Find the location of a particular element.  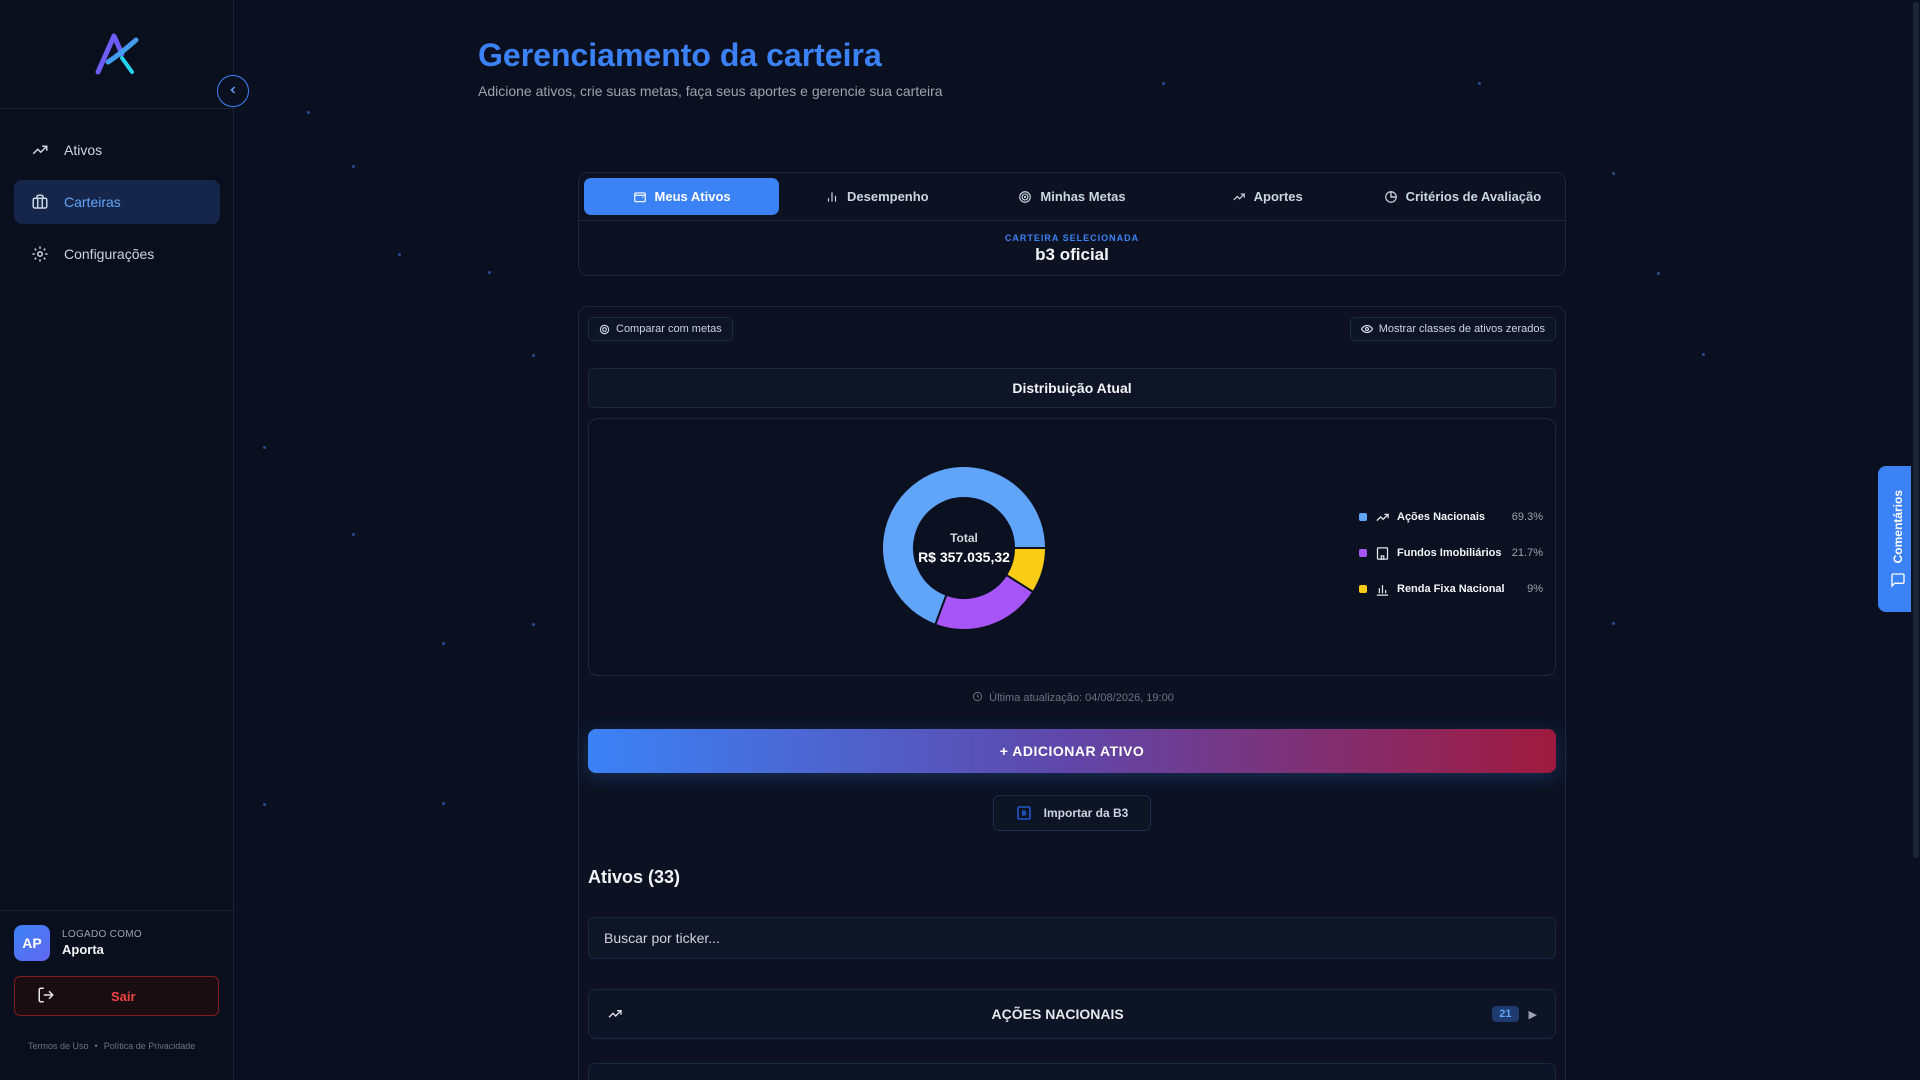

logout-label: Sair is located at coordinates (123, 996).